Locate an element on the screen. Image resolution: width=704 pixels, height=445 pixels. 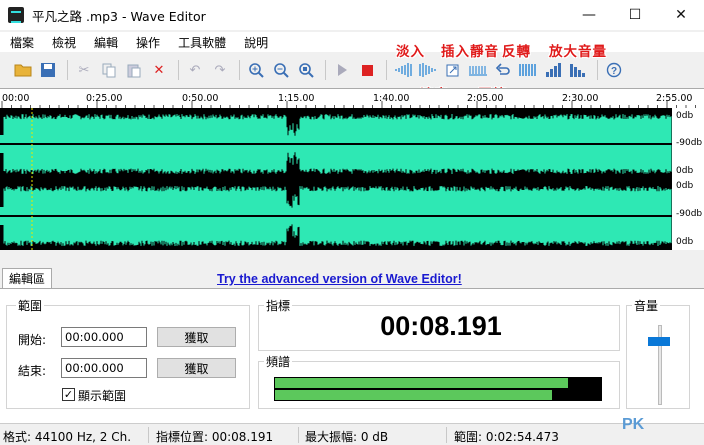
minimize-button: — is located at coordinates (589, 15).